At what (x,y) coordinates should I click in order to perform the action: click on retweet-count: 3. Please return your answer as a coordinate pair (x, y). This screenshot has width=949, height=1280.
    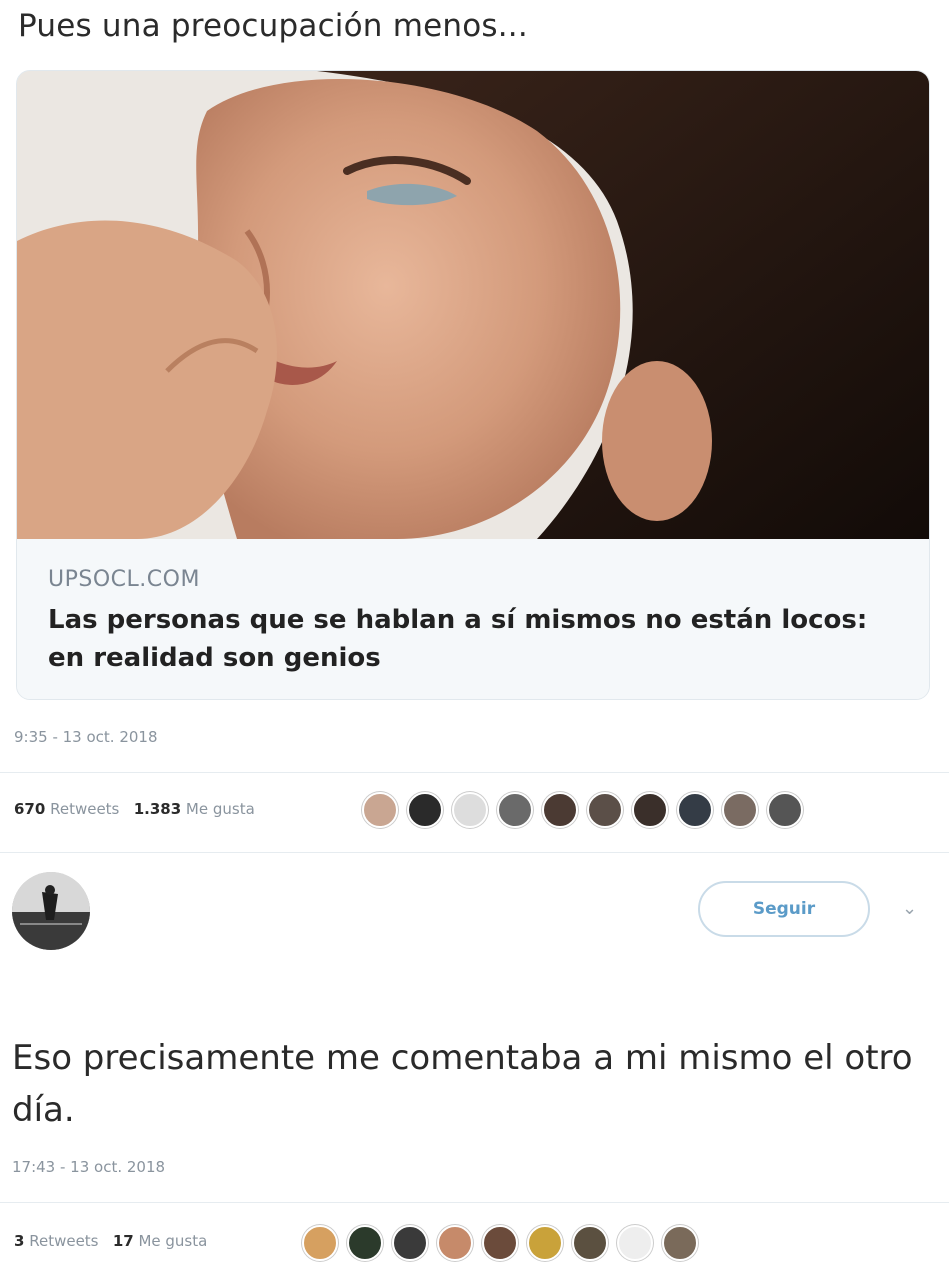
    Looking at the image, I should click on (19, 1241).